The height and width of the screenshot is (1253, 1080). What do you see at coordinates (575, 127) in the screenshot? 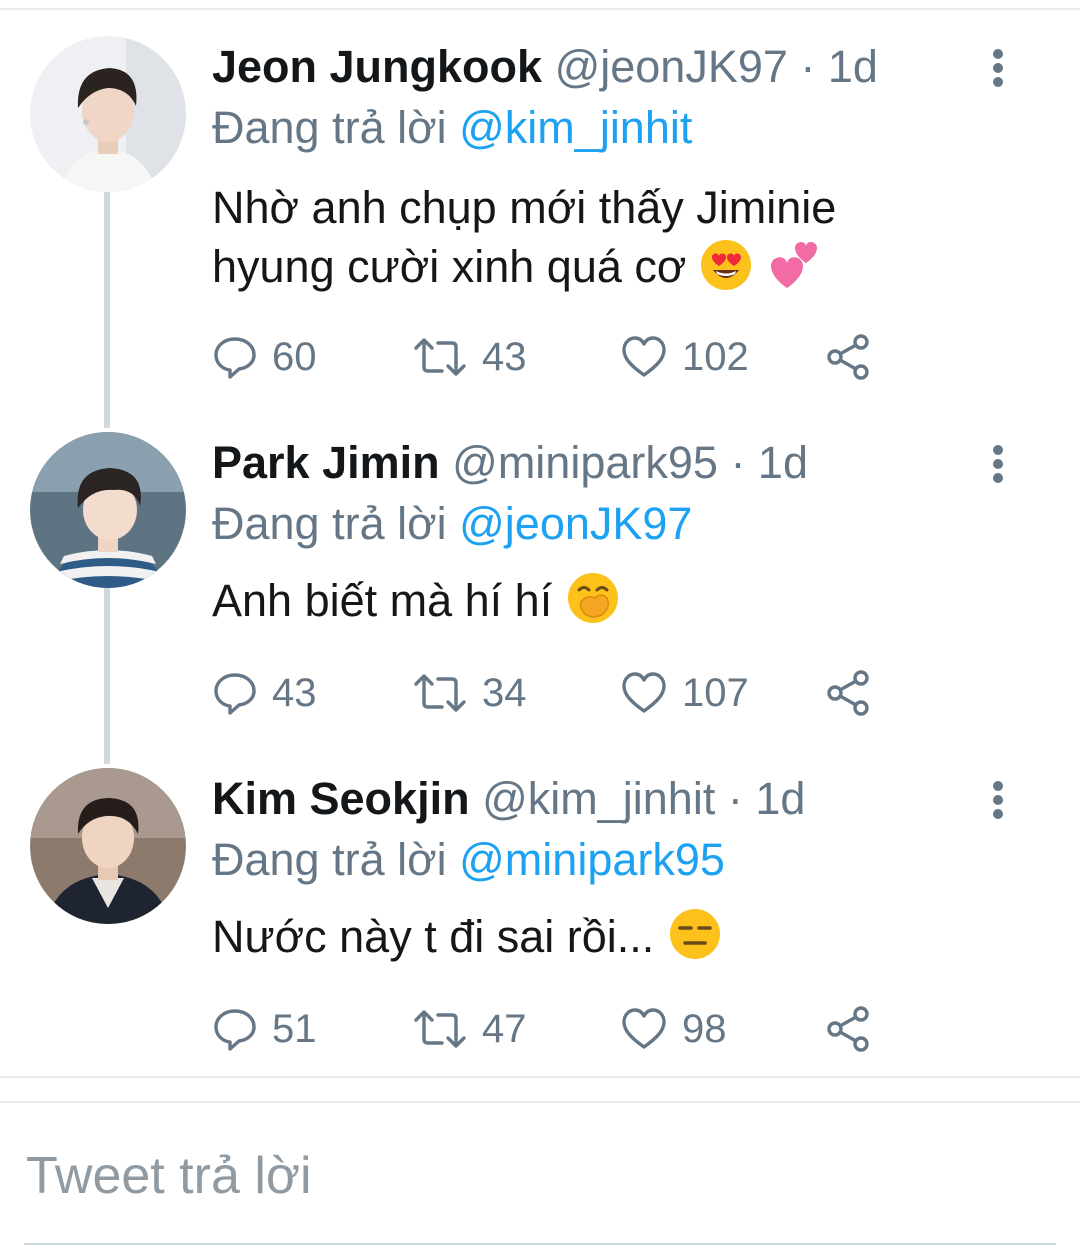
I see `replying-to-handle: @kim_jinhit` at bounding box center [575, 127].